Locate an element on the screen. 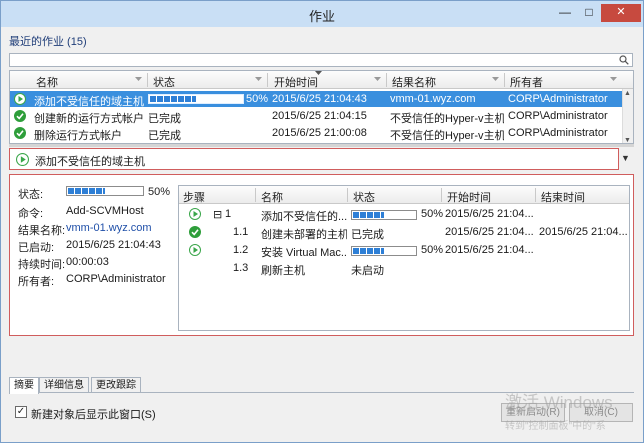 The width and height of the screenshot is (644, 443). step-status: 未启动 is located at coordinates (367, 271).